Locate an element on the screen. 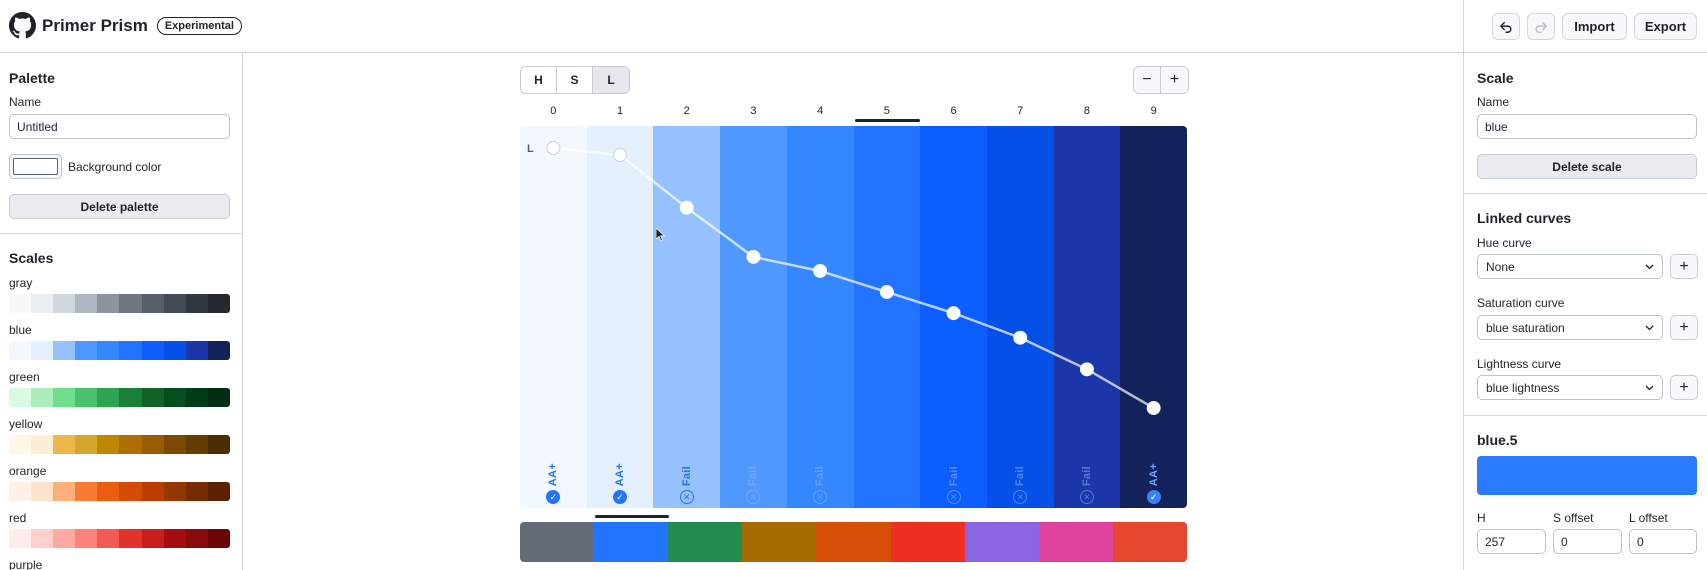 This screenshot has height=570, width=1707. curve-mode-toggle: H S L is located at coordinates (575, 80).